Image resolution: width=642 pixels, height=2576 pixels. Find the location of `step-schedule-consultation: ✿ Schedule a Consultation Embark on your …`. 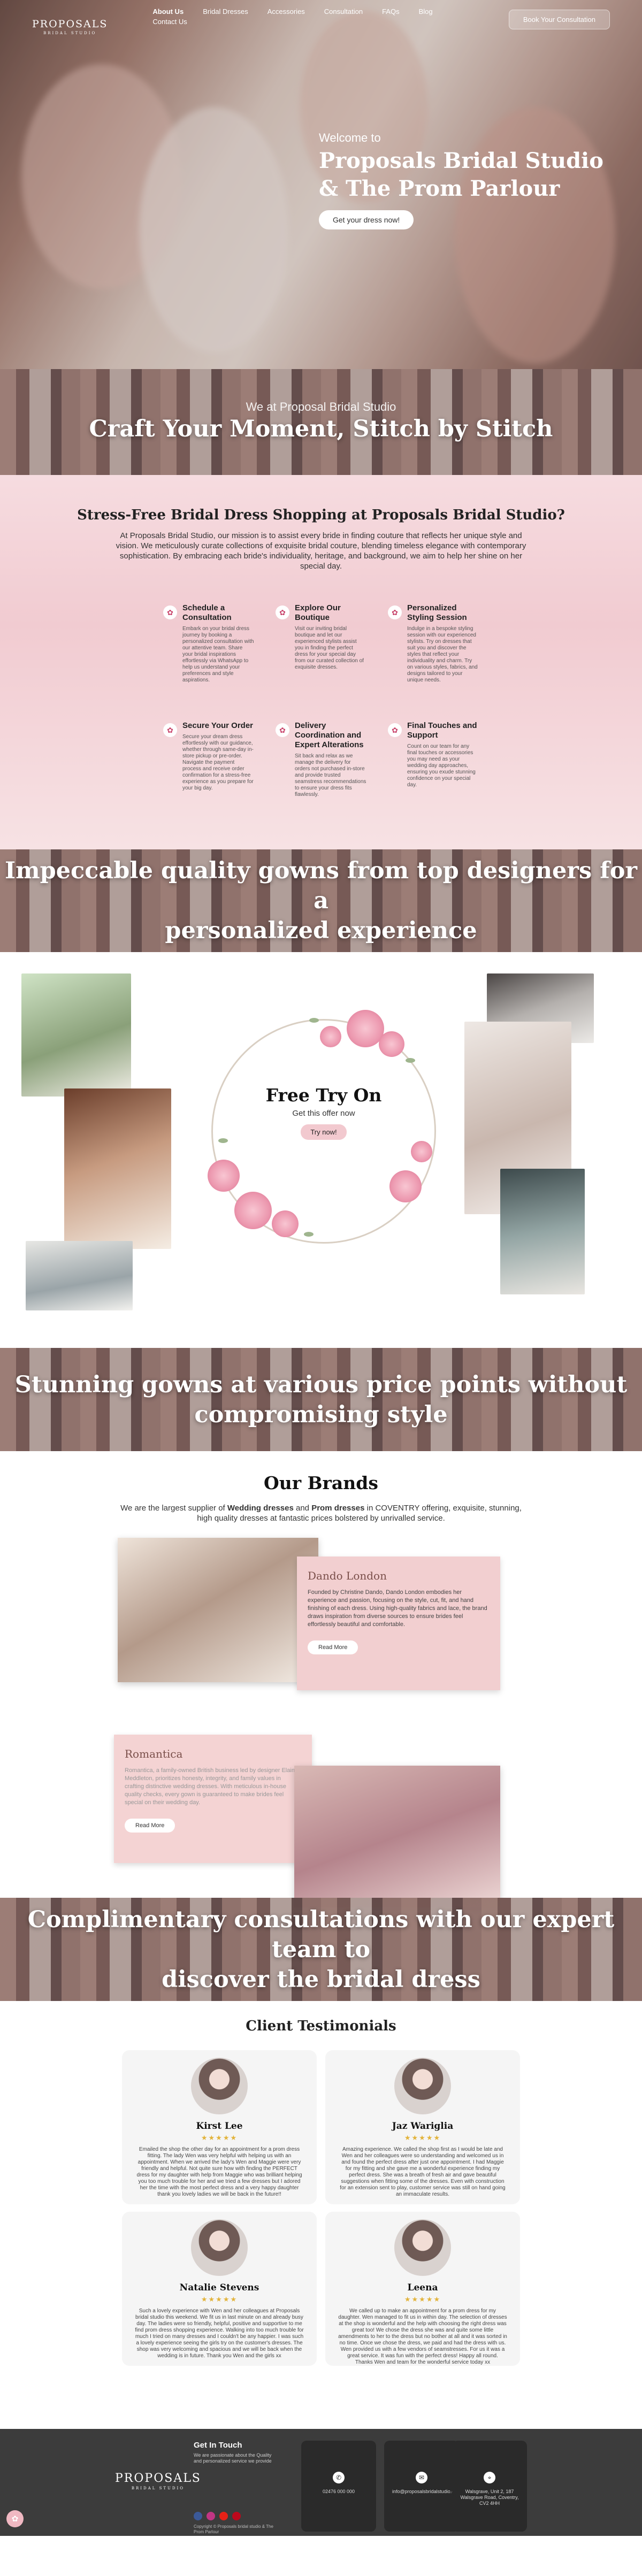

step-schedule-consultation: ✿ Schedule a Consultation Embark on your … is located at coordinates (208, 643).